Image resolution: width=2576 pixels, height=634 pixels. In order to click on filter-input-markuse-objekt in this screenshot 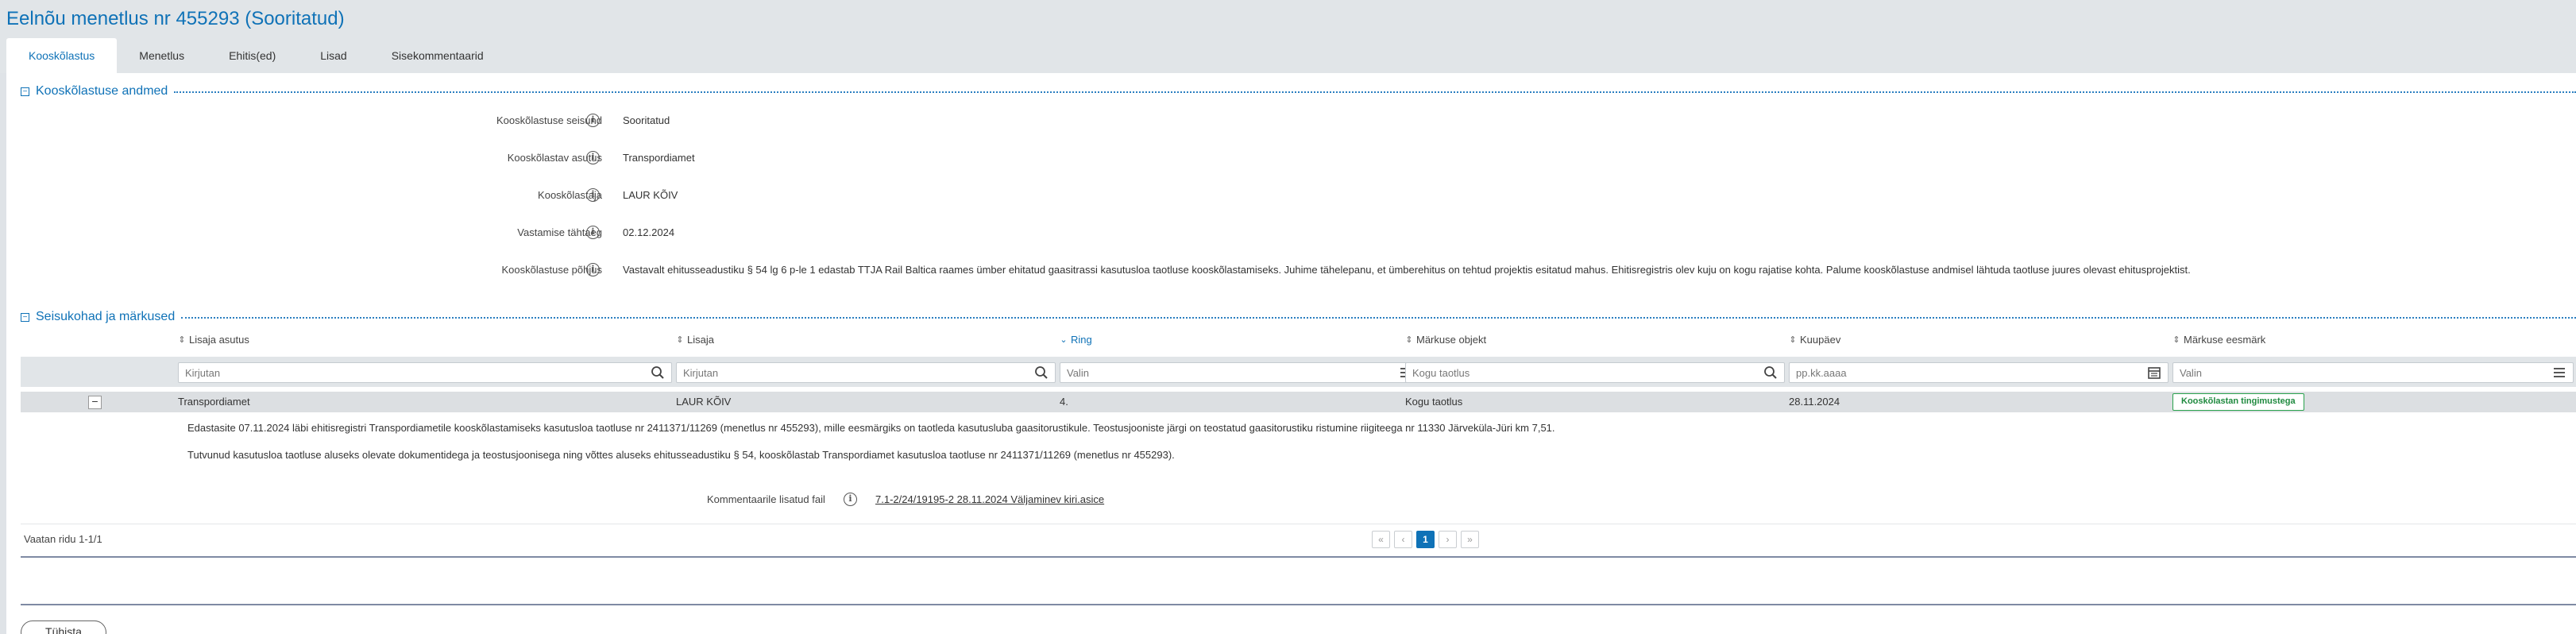, I will do `click(1585, 373)`.